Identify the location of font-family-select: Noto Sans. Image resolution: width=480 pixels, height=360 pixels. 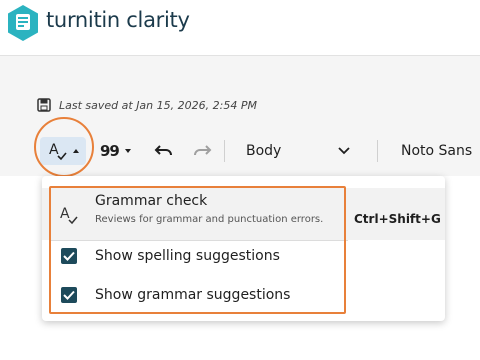
(436, 151).